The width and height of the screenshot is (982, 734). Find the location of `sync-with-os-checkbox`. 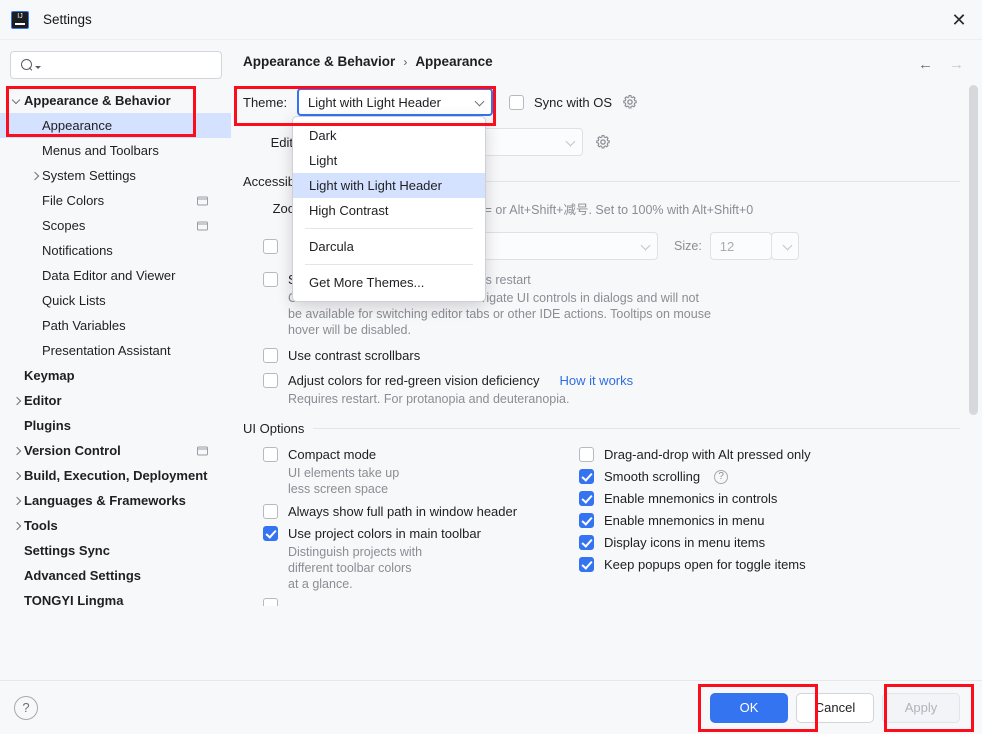

sync-with-os-checkbox is located at coordinates (516, 102).